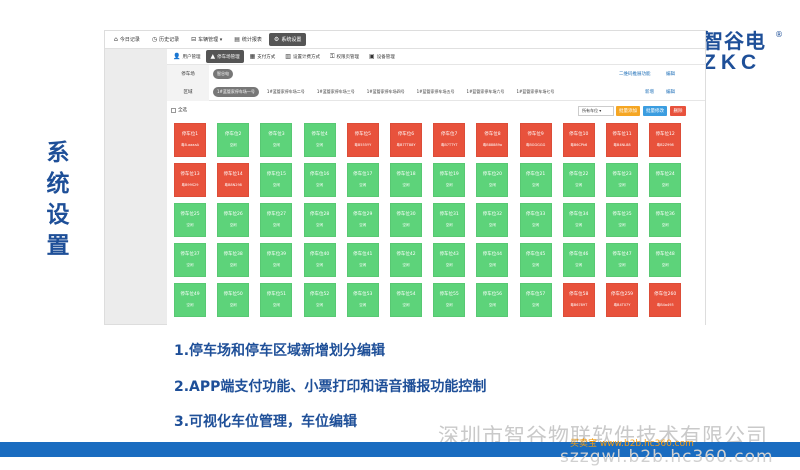 This screenshot has width=800, height=470. I want to click on parking-spot: 停车位1 粤B.aaaaA, so click(190, 140).